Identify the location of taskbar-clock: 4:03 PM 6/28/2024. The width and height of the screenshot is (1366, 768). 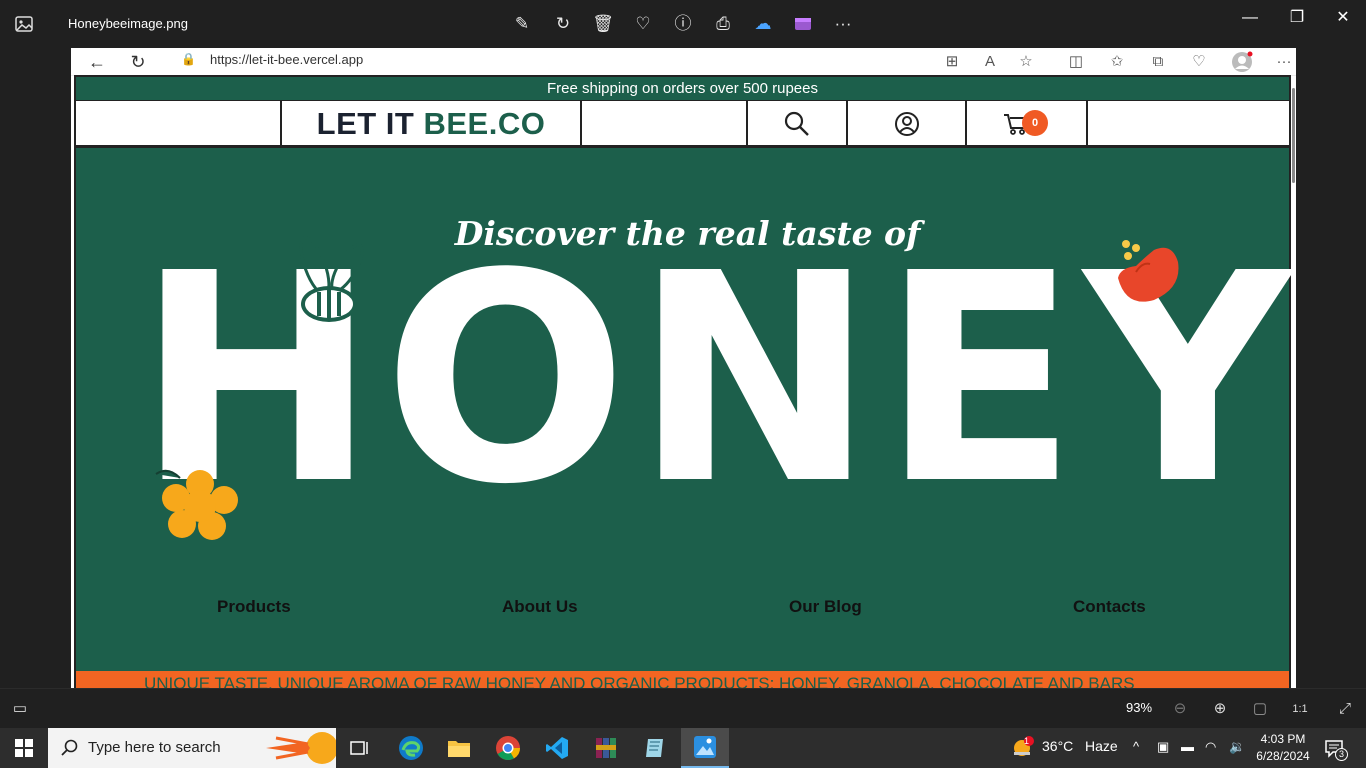
(1283, 748).